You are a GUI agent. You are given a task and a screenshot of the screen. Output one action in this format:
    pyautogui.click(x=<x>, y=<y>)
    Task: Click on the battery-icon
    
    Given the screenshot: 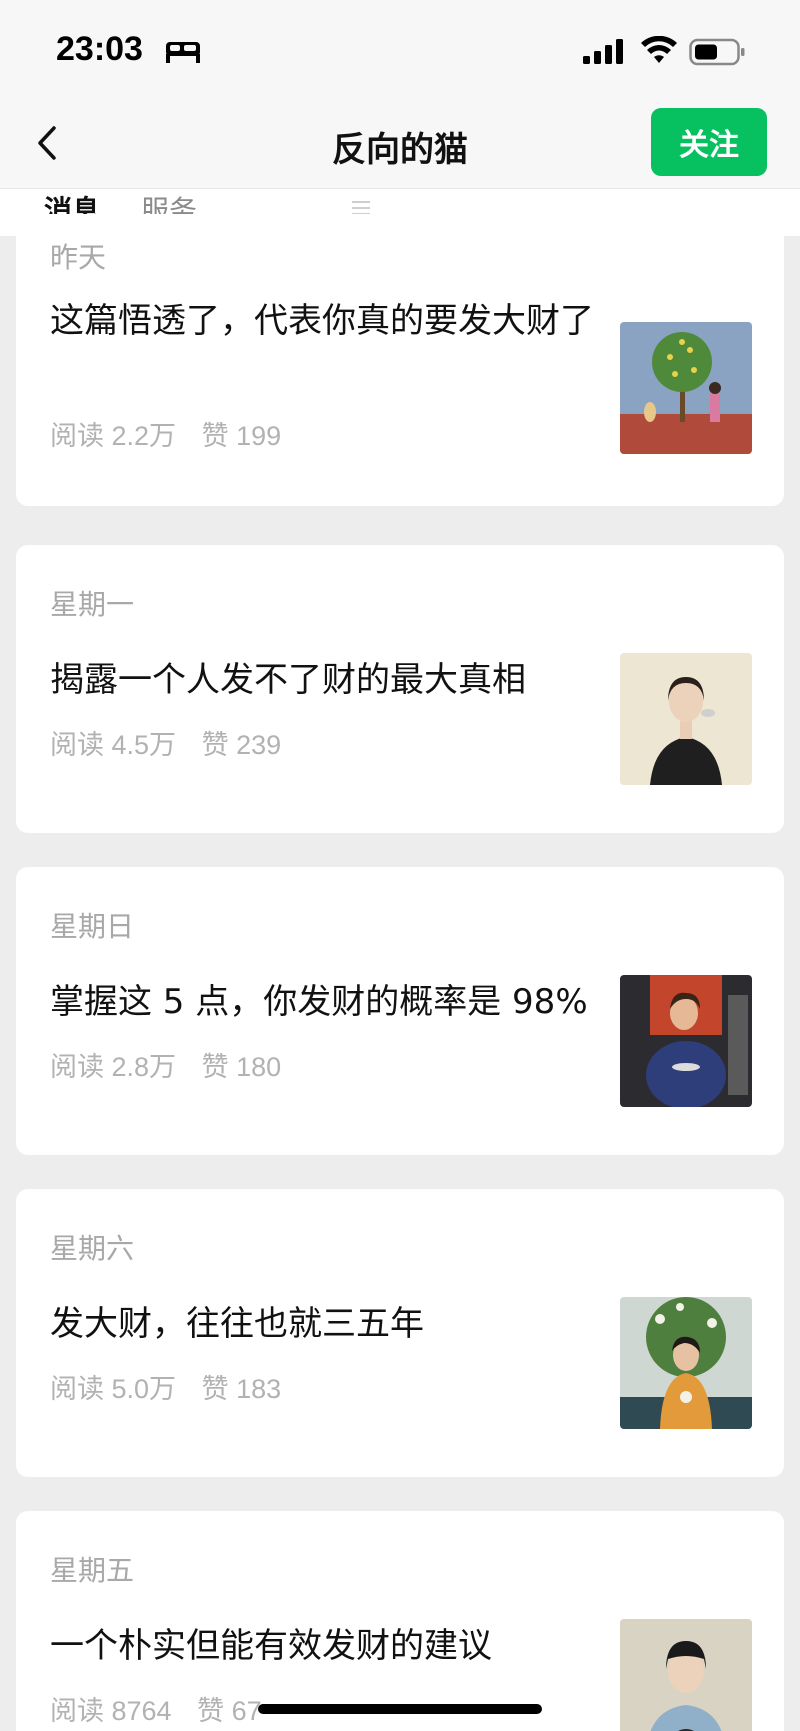 What is the action you would take?
    pyautogui.click(x=717, y=52)
    